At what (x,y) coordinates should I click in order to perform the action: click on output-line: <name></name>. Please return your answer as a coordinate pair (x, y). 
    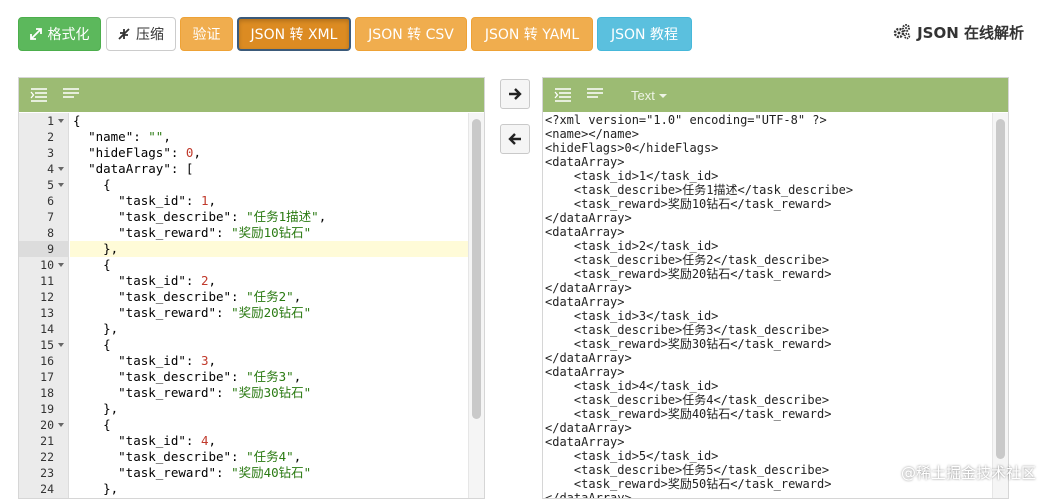
    Looking at the image, I should click on (592, 134).